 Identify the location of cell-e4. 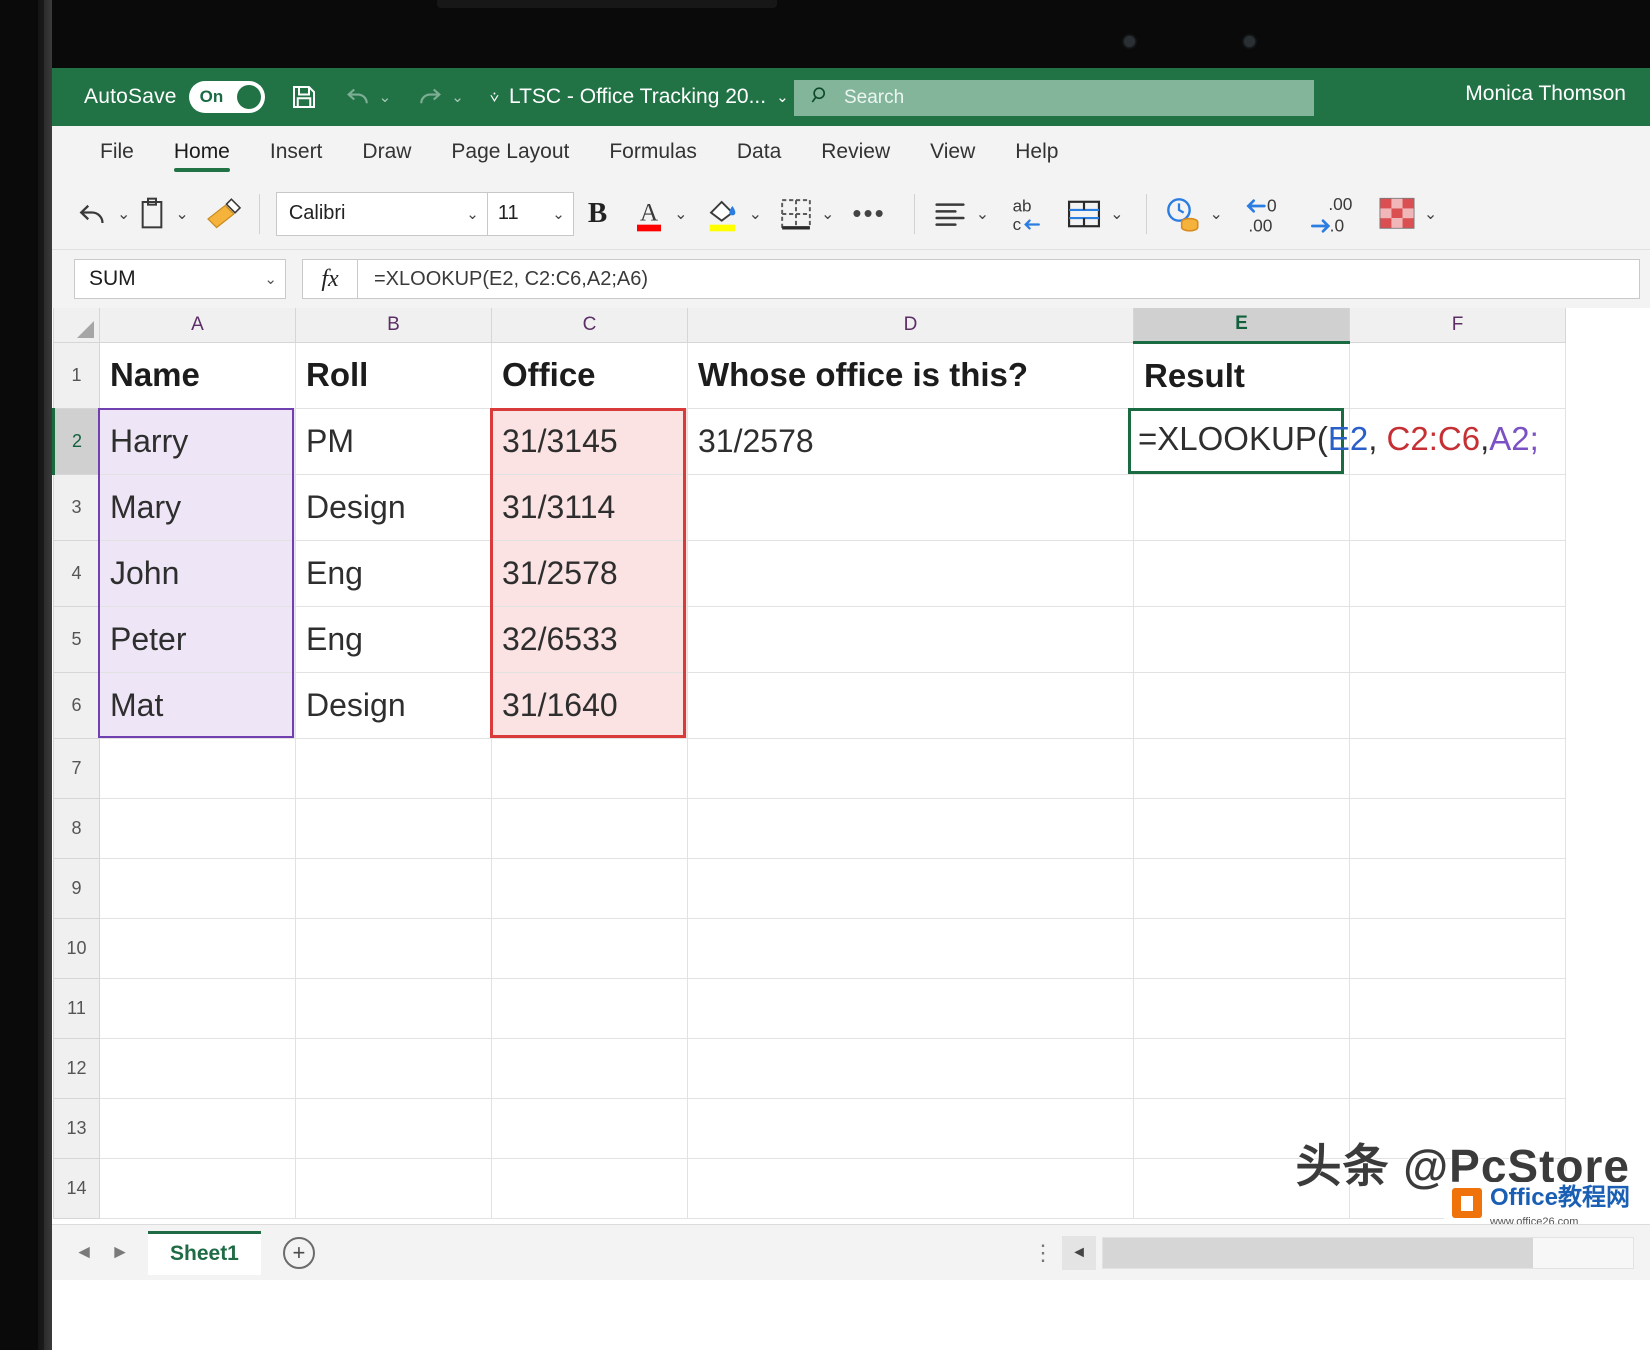
(1241, 573).